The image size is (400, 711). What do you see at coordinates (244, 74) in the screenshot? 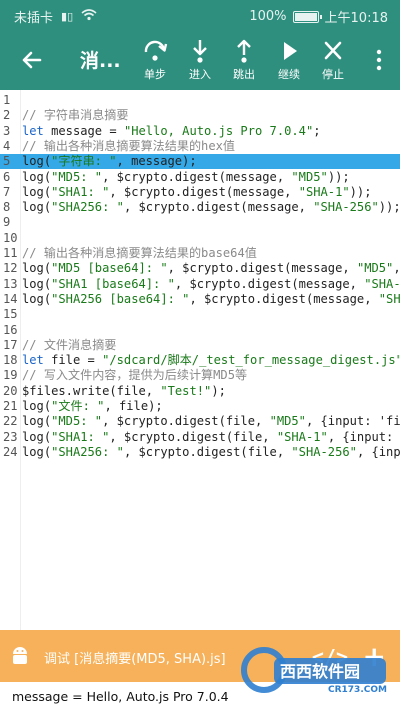
I see `step-out-label: 跳出` at bounding box center [244, 74].